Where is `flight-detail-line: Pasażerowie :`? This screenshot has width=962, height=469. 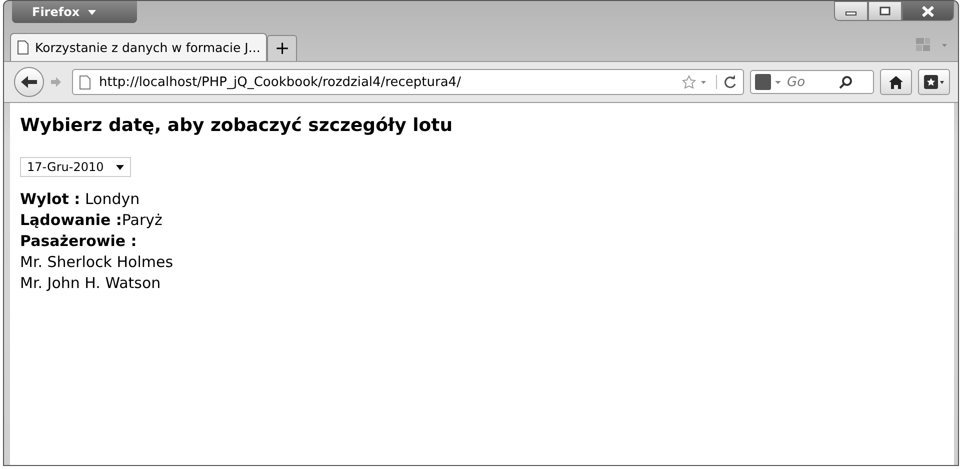
flight-detail-line: Pasażerowie : is located at coordinates (79, 241).